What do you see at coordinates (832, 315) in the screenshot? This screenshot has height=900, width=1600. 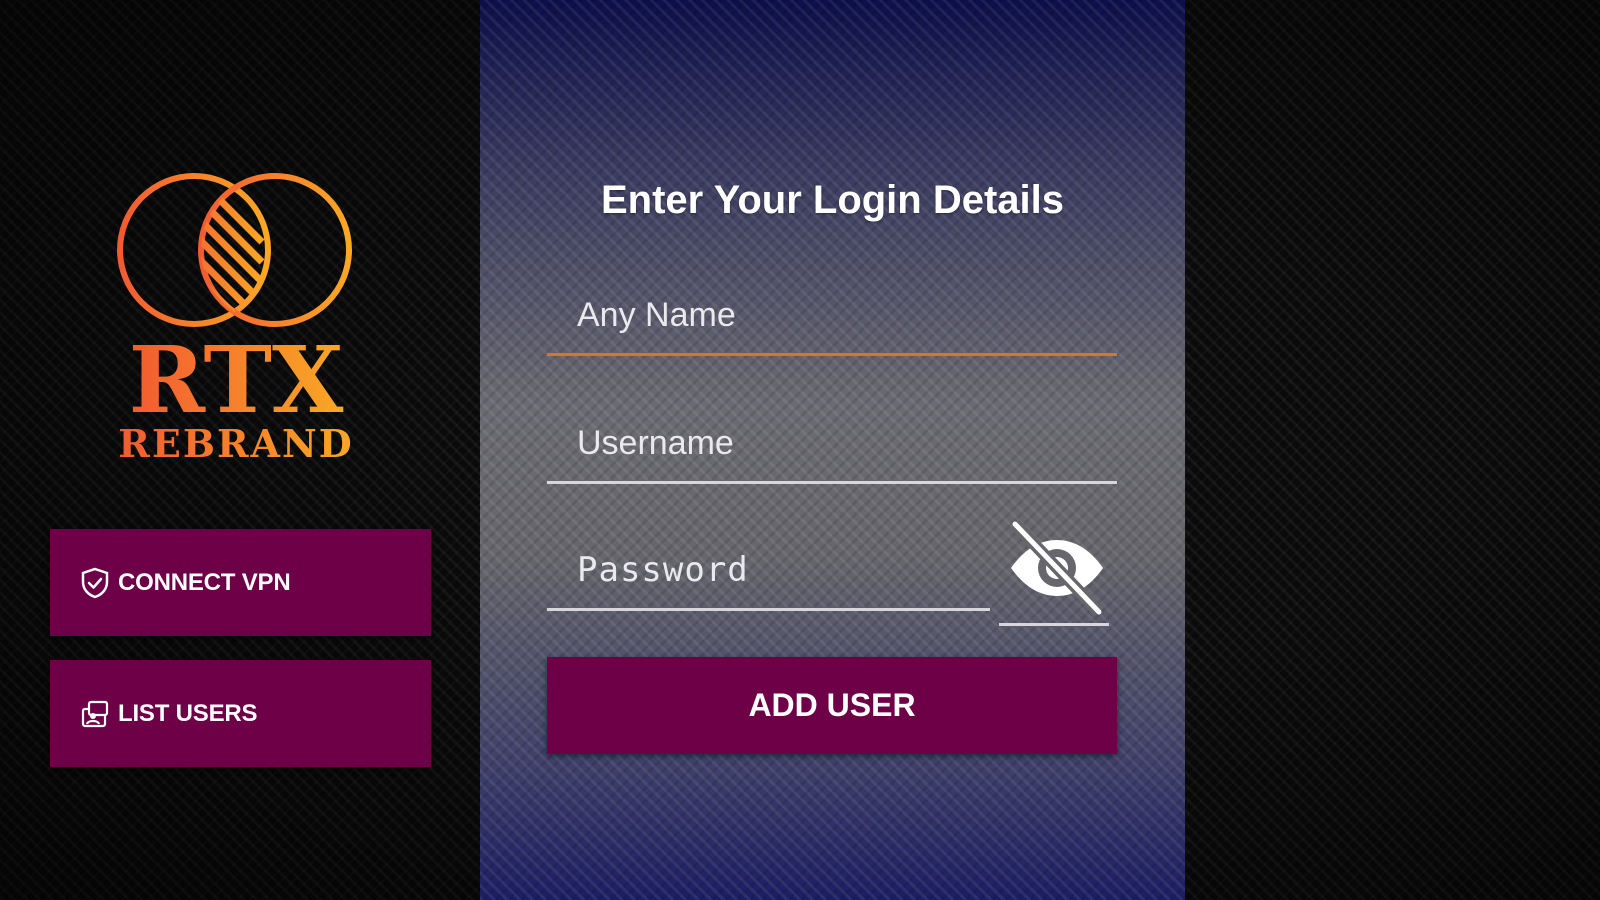 I see `any-name-input` at bounding box center [832, 315].